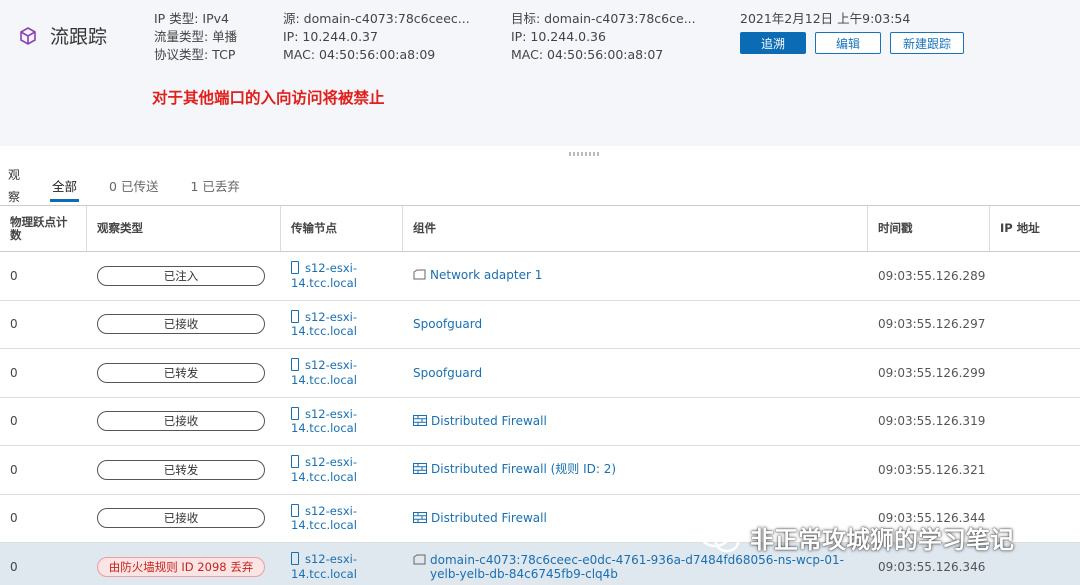 This screenshot has height=585, width=1080. What do you see at coordinates (932, 275) in the screenshot?
I see `timestamp: 09:03:55.126.289` at bounding box center [932, 275].